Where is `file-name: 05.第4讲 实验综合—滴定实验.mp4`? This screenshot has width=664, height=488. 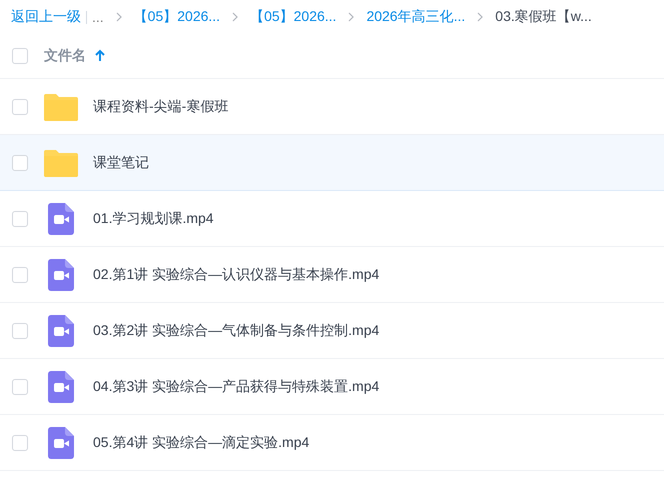 file-name: 05.第4讲 实验综合—滴定实验.mp4 is located at coordinates (201, 443).